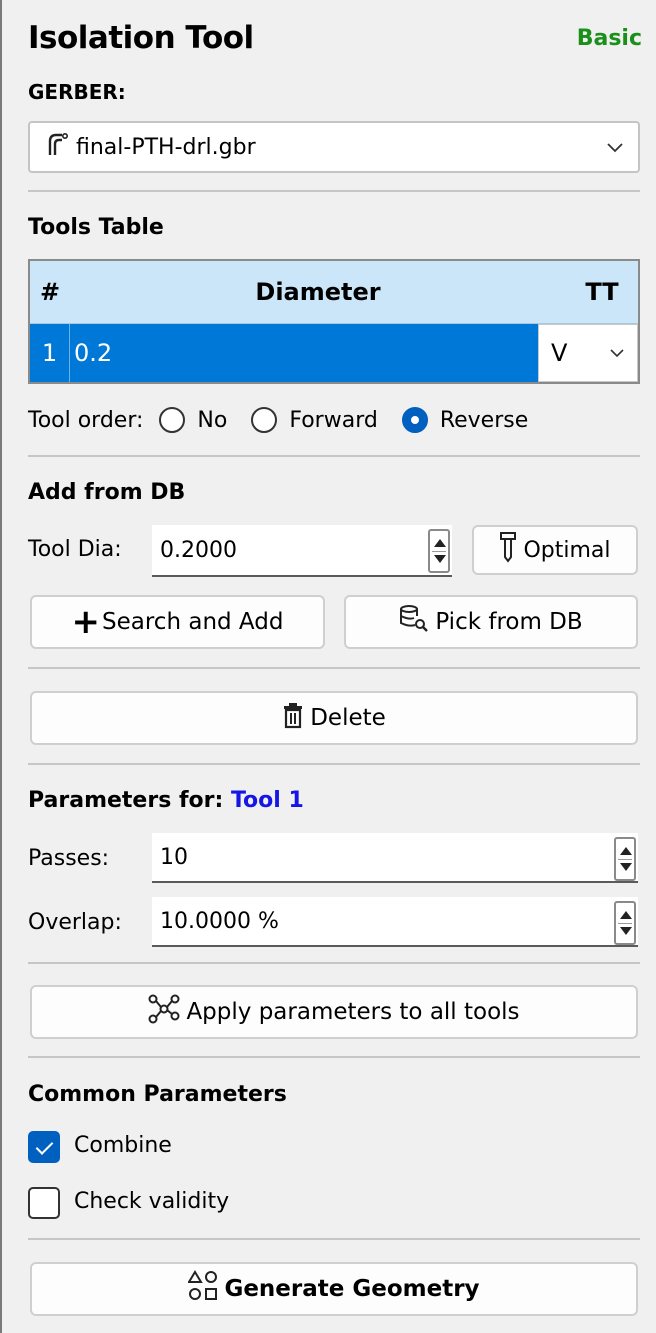 The width and height of the screenshot is (656, 1333). Describe the element at coordinates (96, 227) in the screenshot. I see `tools-table-label: Tools Table` at that location.